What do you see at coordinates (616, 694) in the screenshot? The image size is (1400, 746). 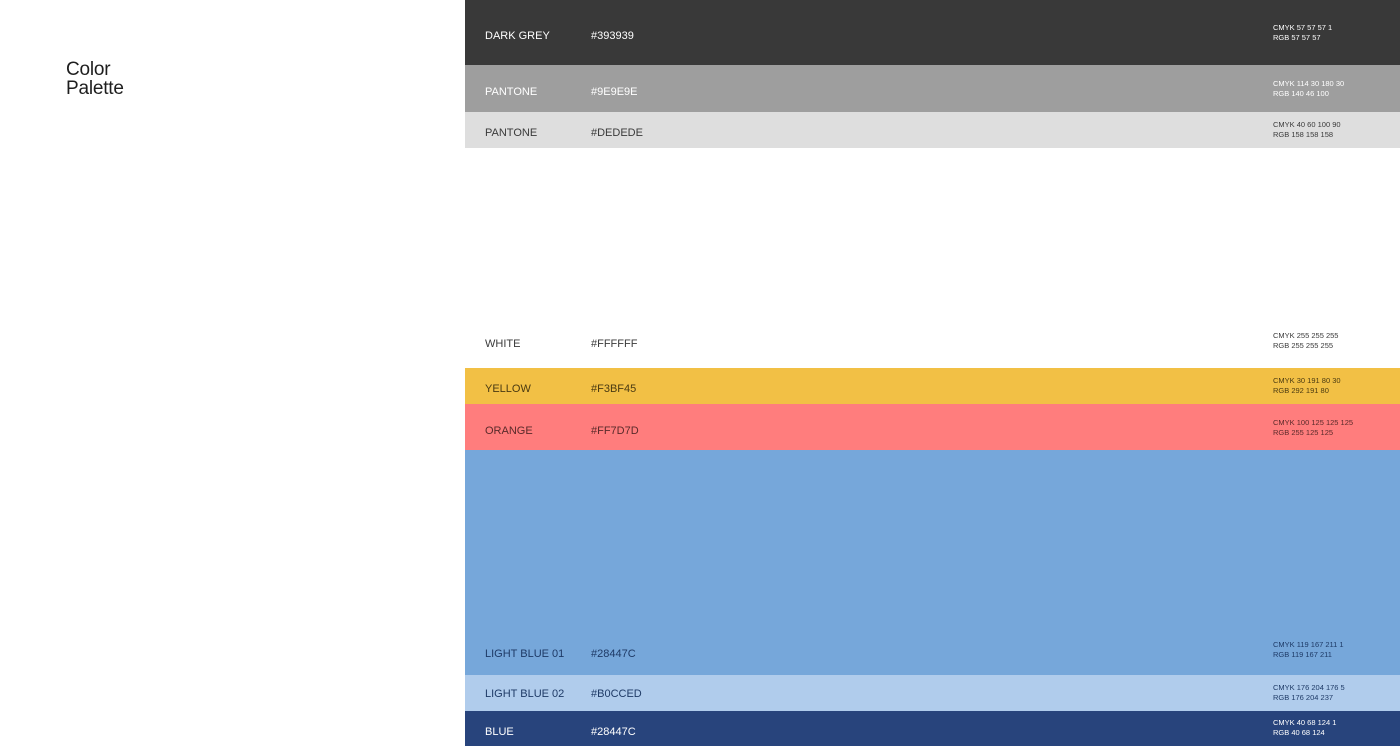 I see `swatch-hex: #B0CCED` at bounding box center [616, 694].